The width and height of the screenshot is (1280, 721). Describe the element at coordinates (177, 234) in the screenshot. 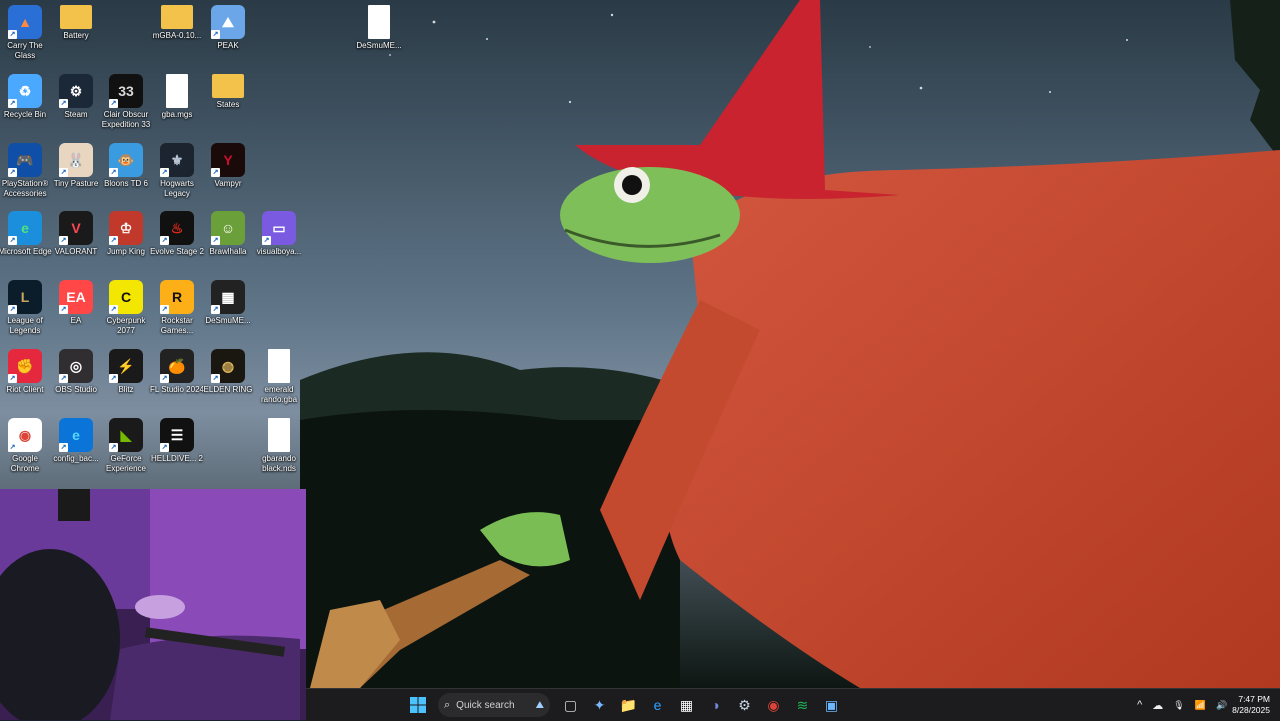

I see `desktop-icon-evolve-stage-2: ♨ ↗ Evolve Stage 2` at that location.